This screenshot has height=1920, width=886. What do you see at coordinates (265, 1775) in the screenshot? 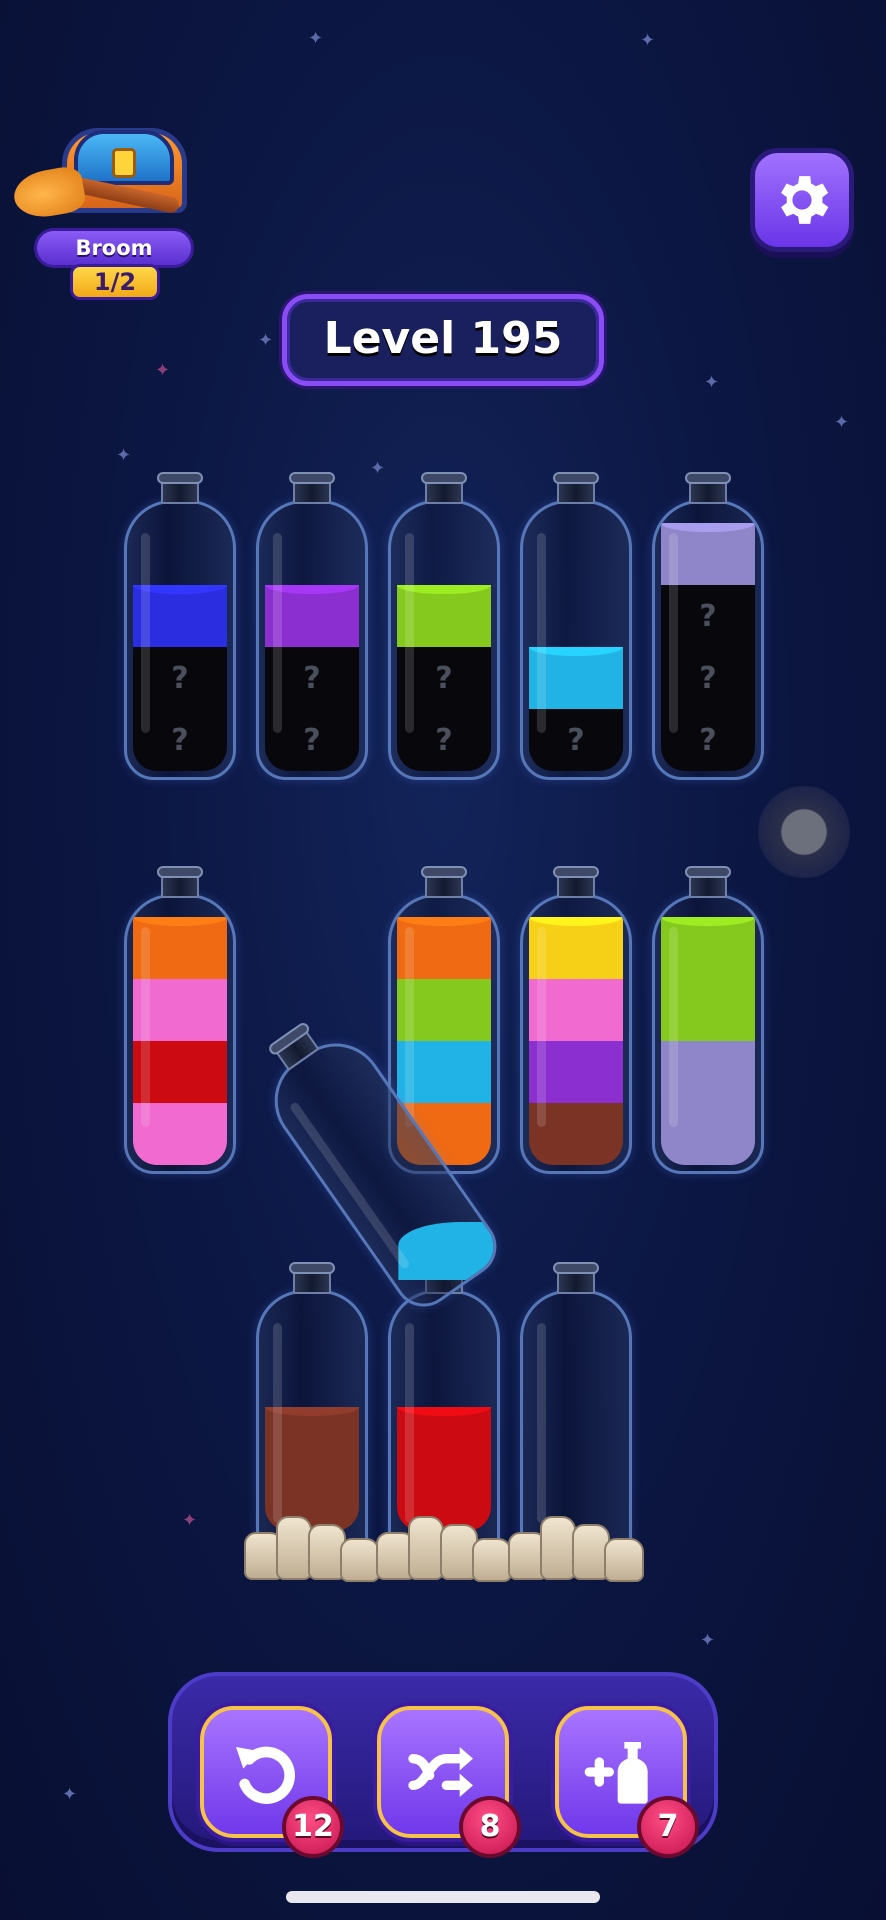
I see `undo-icon` at bounding box center [265, 1775].